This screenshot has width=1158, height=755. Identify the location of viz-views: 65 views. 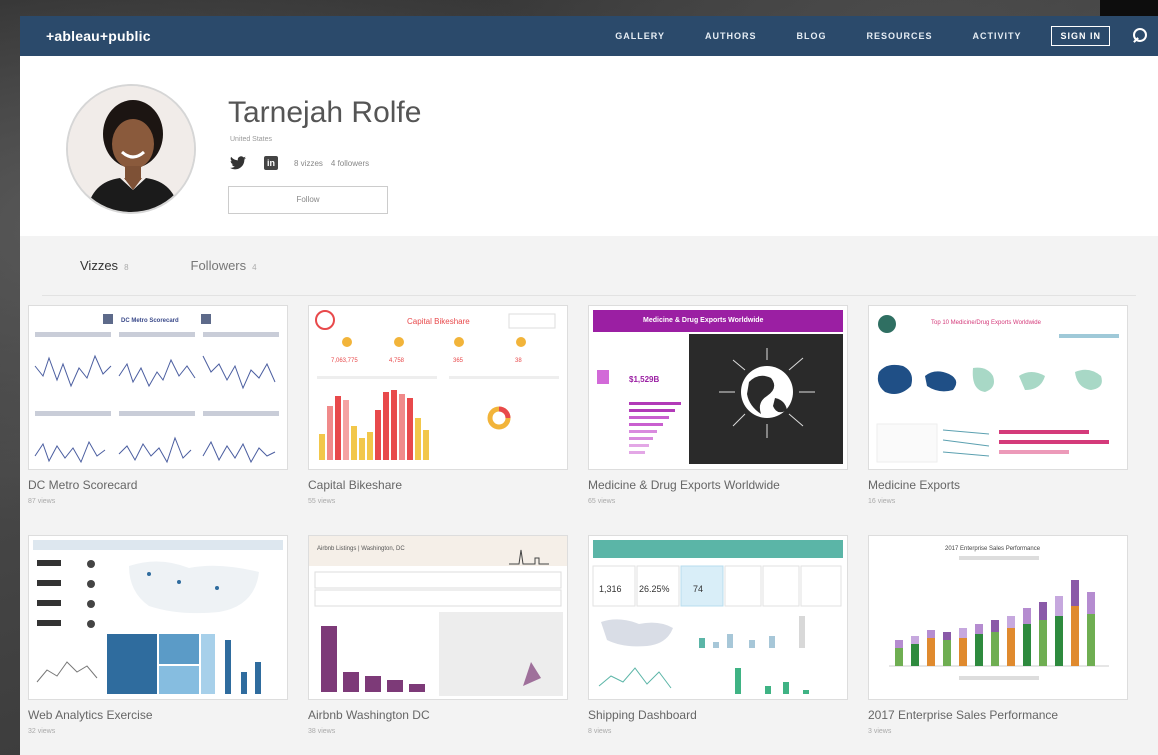
(602, 501).